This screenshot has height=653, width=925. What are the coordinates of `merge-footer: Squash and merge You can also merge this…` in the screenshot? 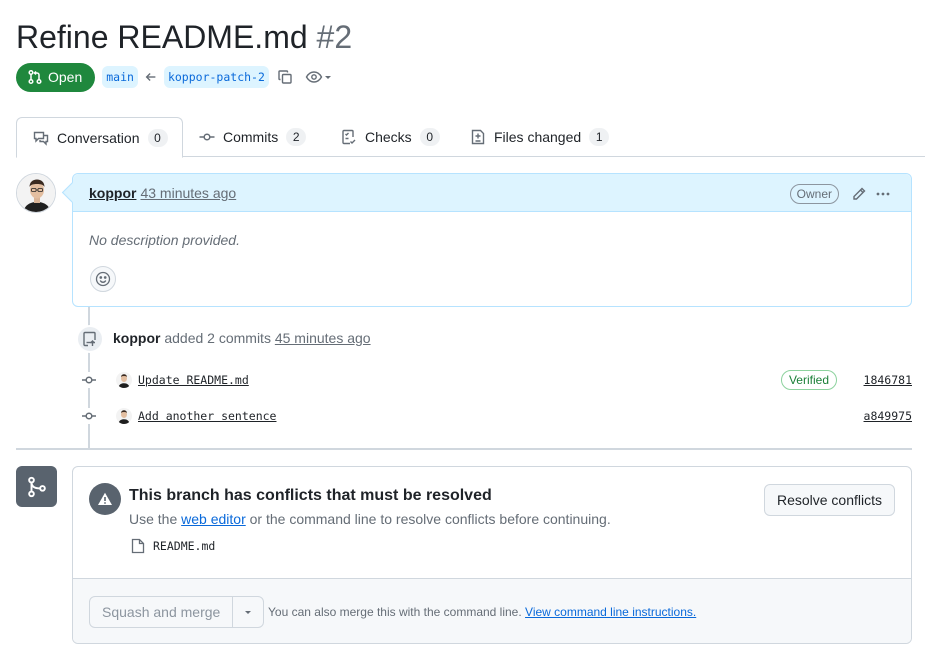 It's located at (492, 610).